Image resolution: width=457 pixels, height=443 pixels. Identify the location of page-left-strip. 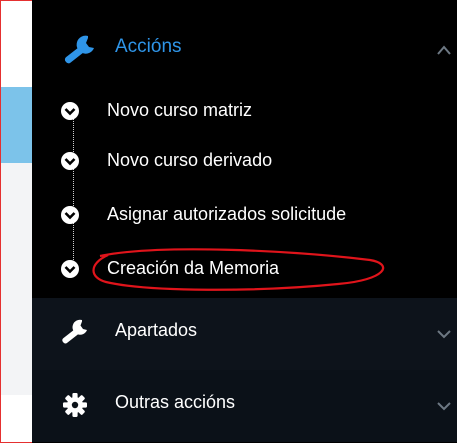
(17, 221).